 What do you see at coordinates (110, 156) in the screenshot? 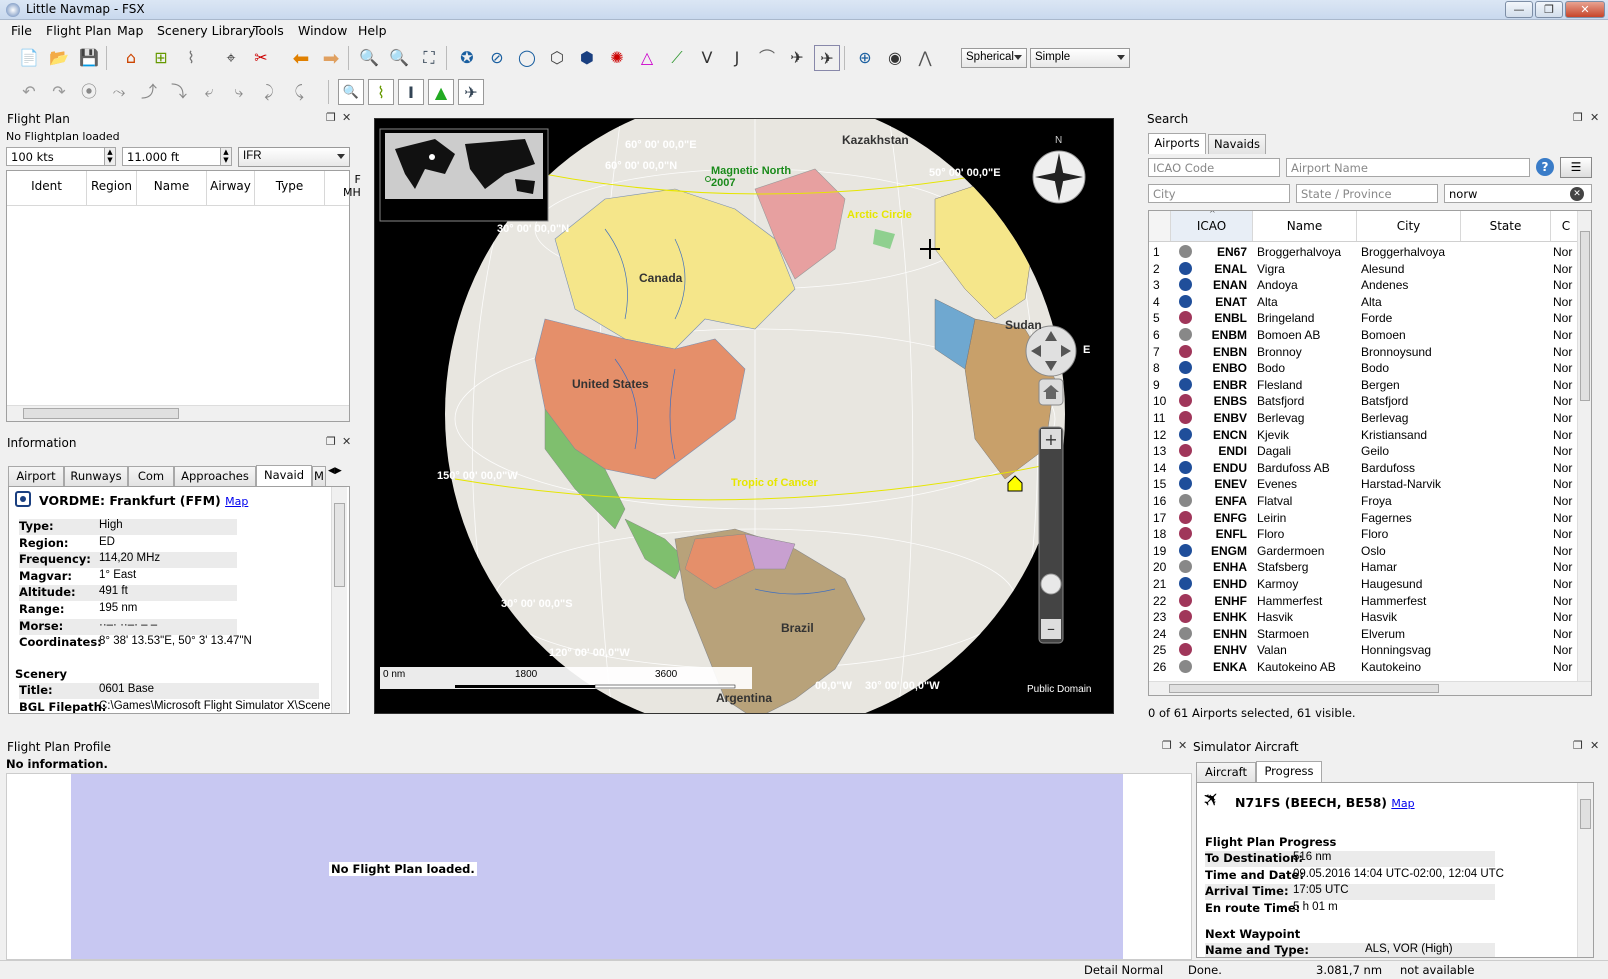
I see `speed-stepper: ▲ ▼` at bounding box center [110, 156].